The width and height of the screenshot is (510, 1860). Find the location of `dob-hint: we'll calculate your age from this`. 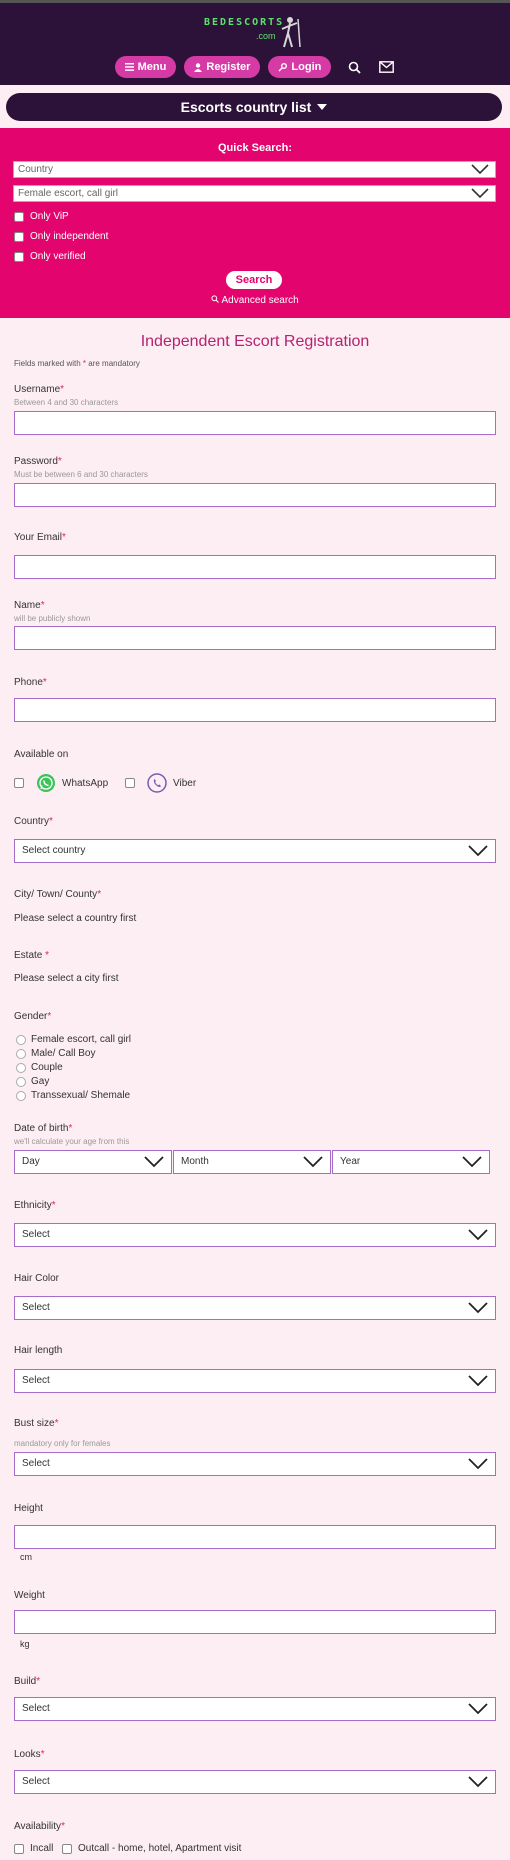

dob-hint: we'll calculate your age from this is located at coordinates (72, 1141).